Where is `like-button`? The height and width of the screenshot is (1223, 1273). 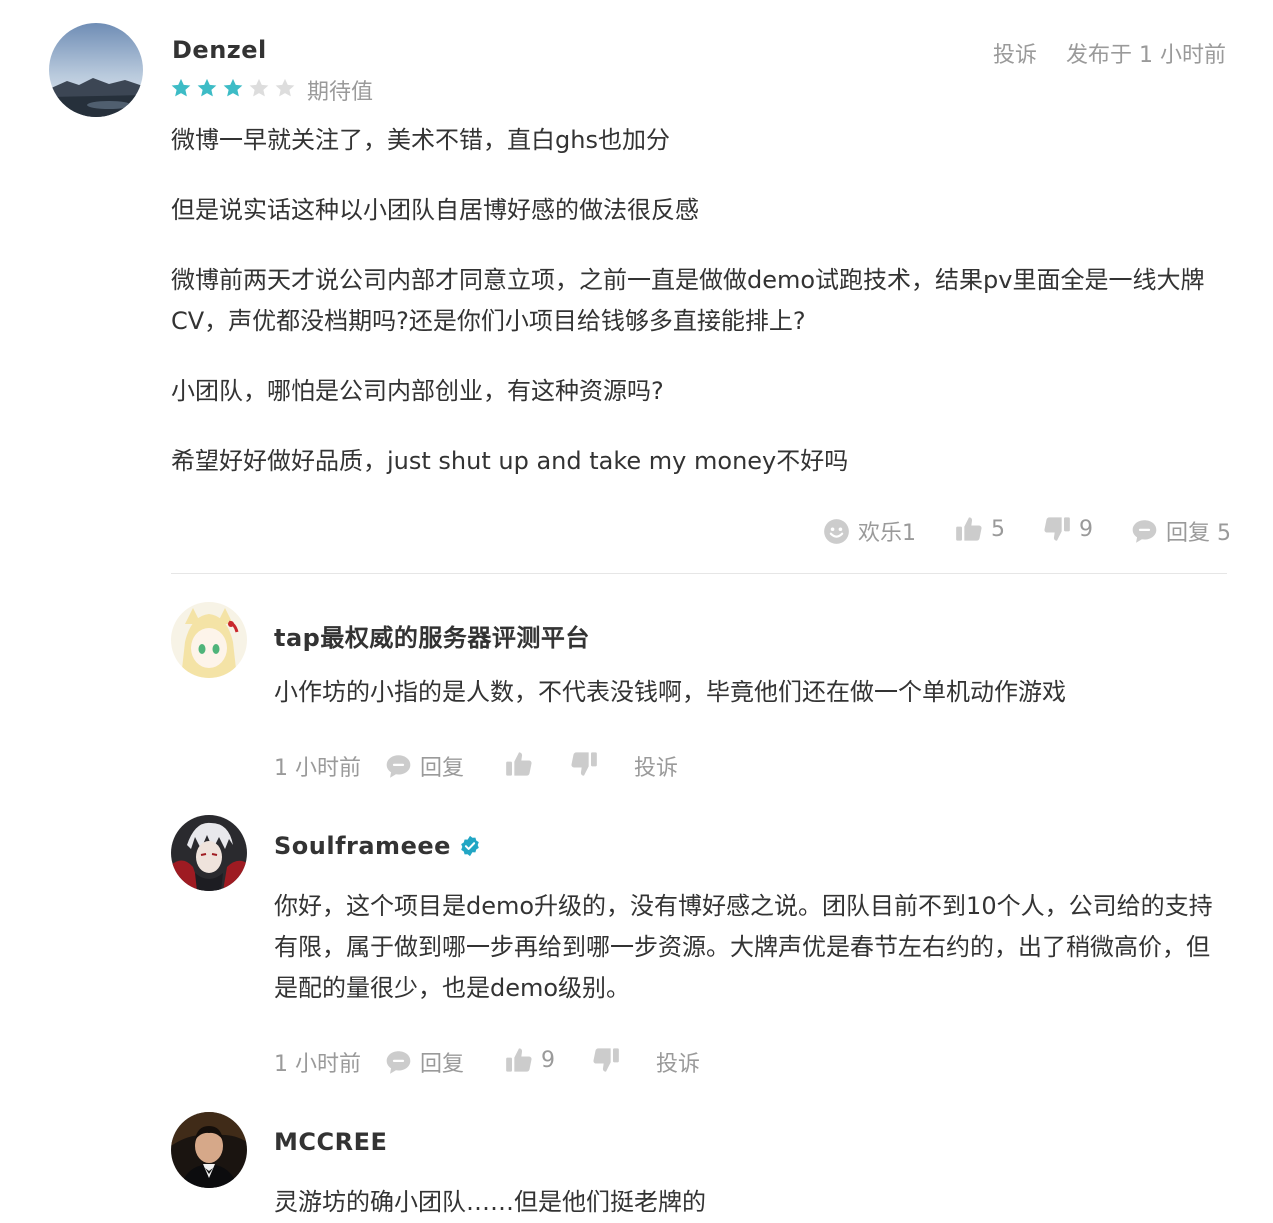
like-button is located at coordinates (523, 764).